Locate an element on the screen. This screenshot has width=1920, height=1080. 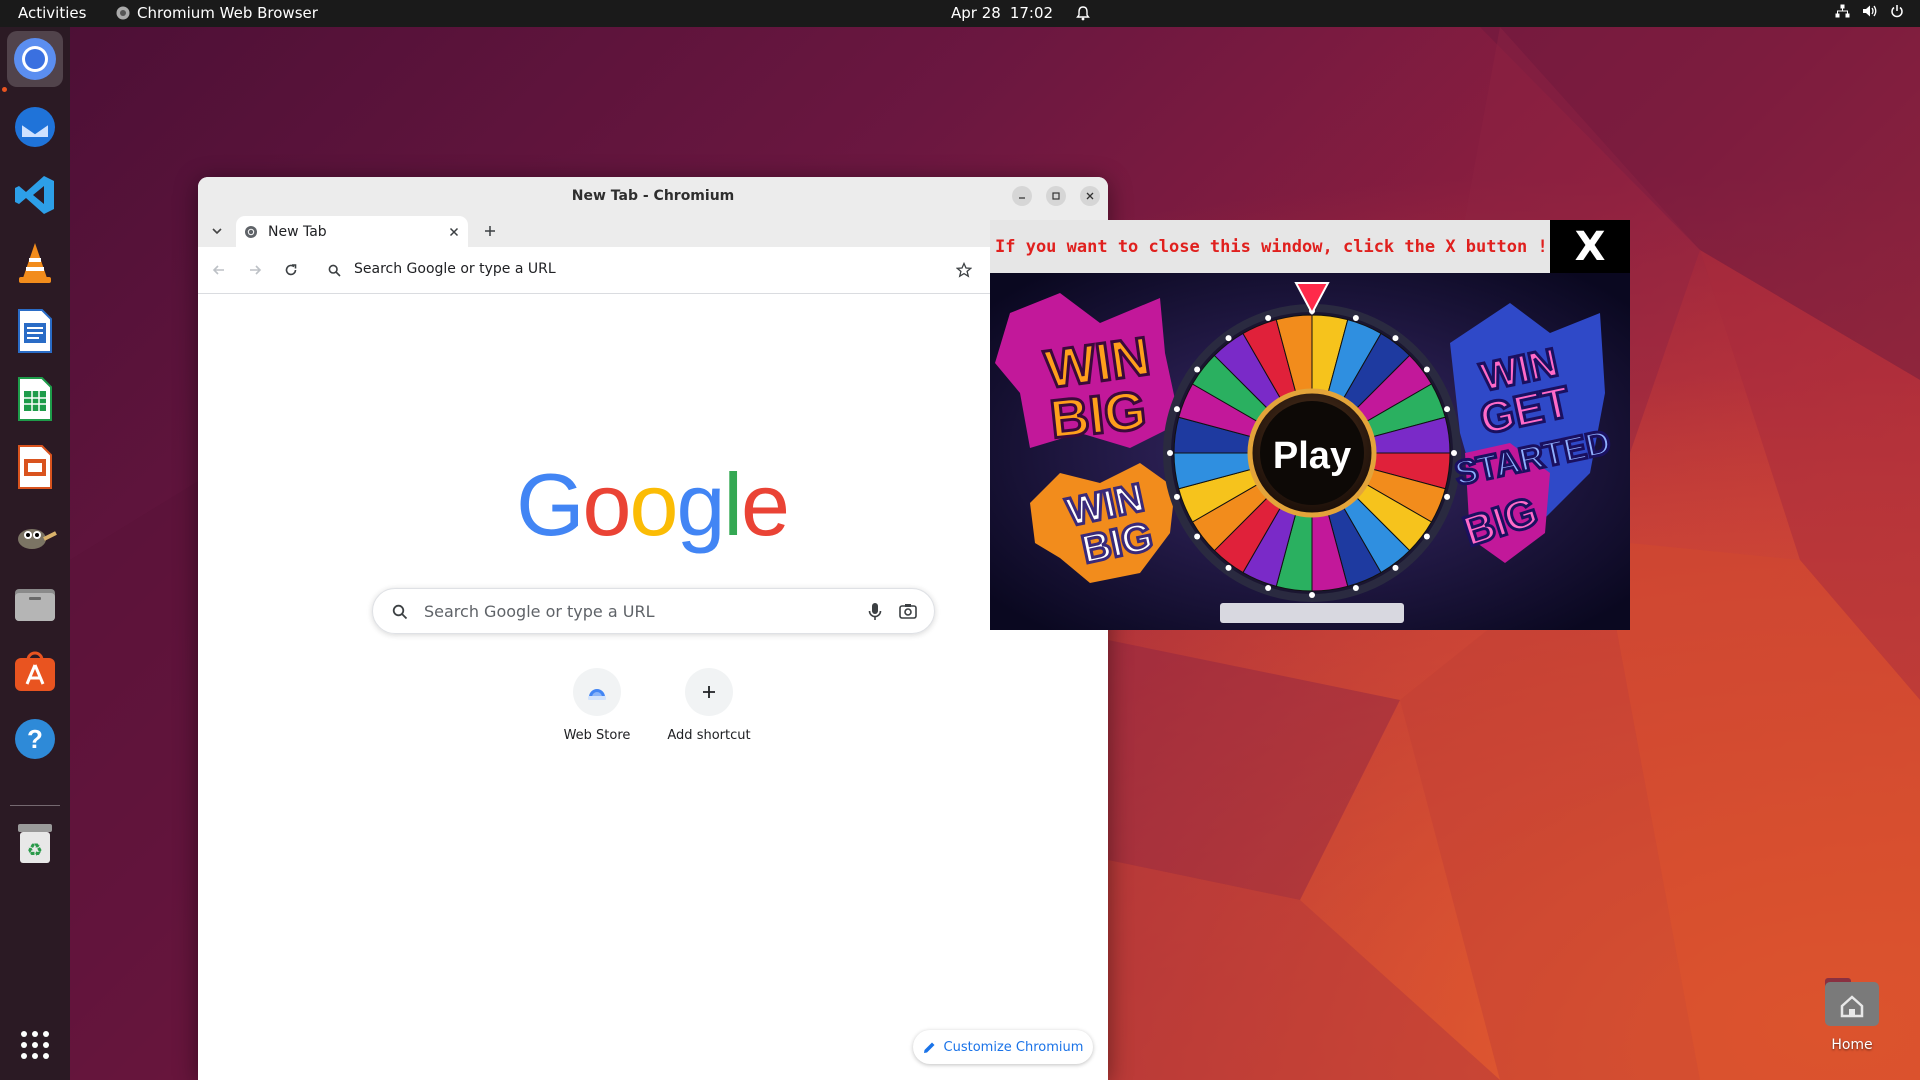
dock-app-center is located at coordinates (35, 671).